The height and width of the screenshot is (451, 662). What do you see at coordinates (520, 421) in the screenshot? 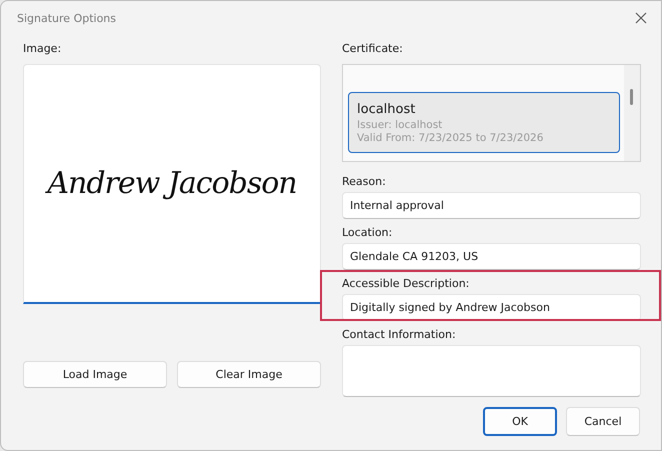
I see `ok-button: OK` at bounding box center [520, 421].